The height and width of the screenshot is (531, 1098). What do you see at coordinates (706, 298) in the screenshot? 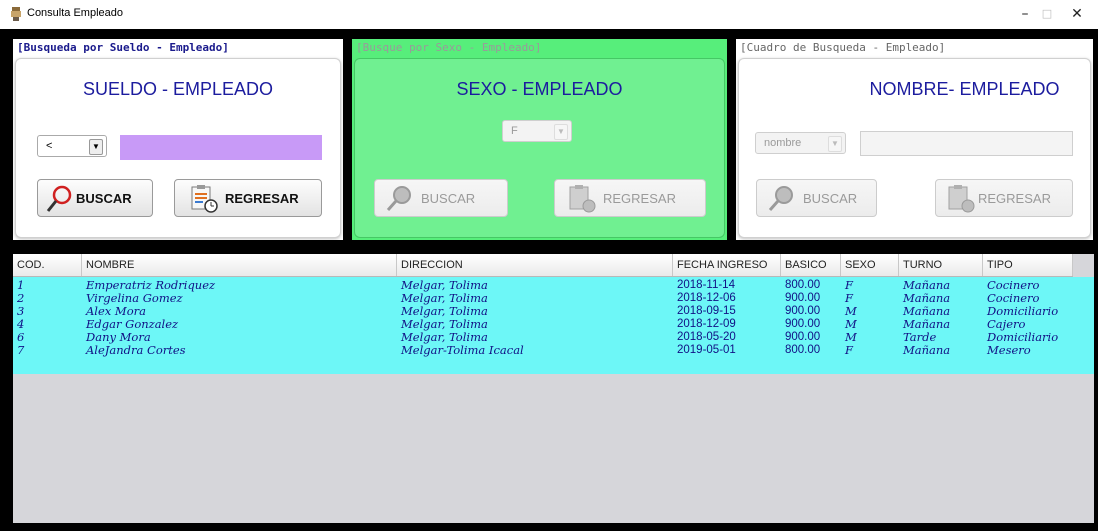
I see `cell-fecha-ingreso: 2018-12-06` at bounding box center [706, 298].